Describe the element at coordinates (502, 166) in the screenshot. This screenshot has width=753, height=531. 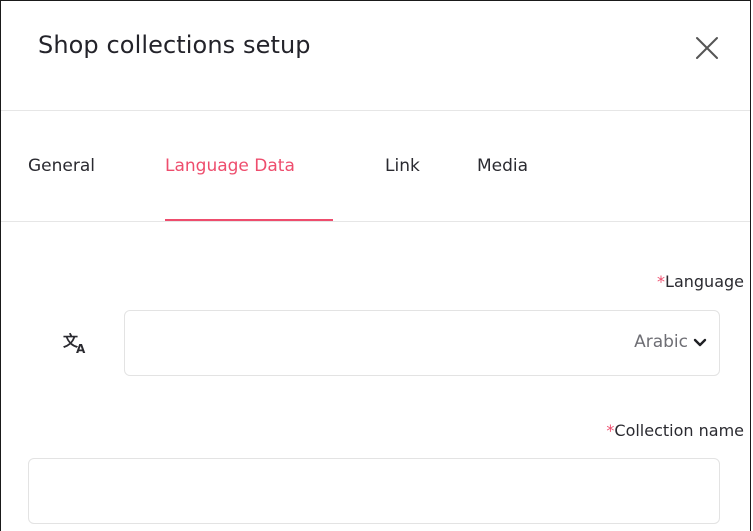
I see `tab-media: Media` at that location.